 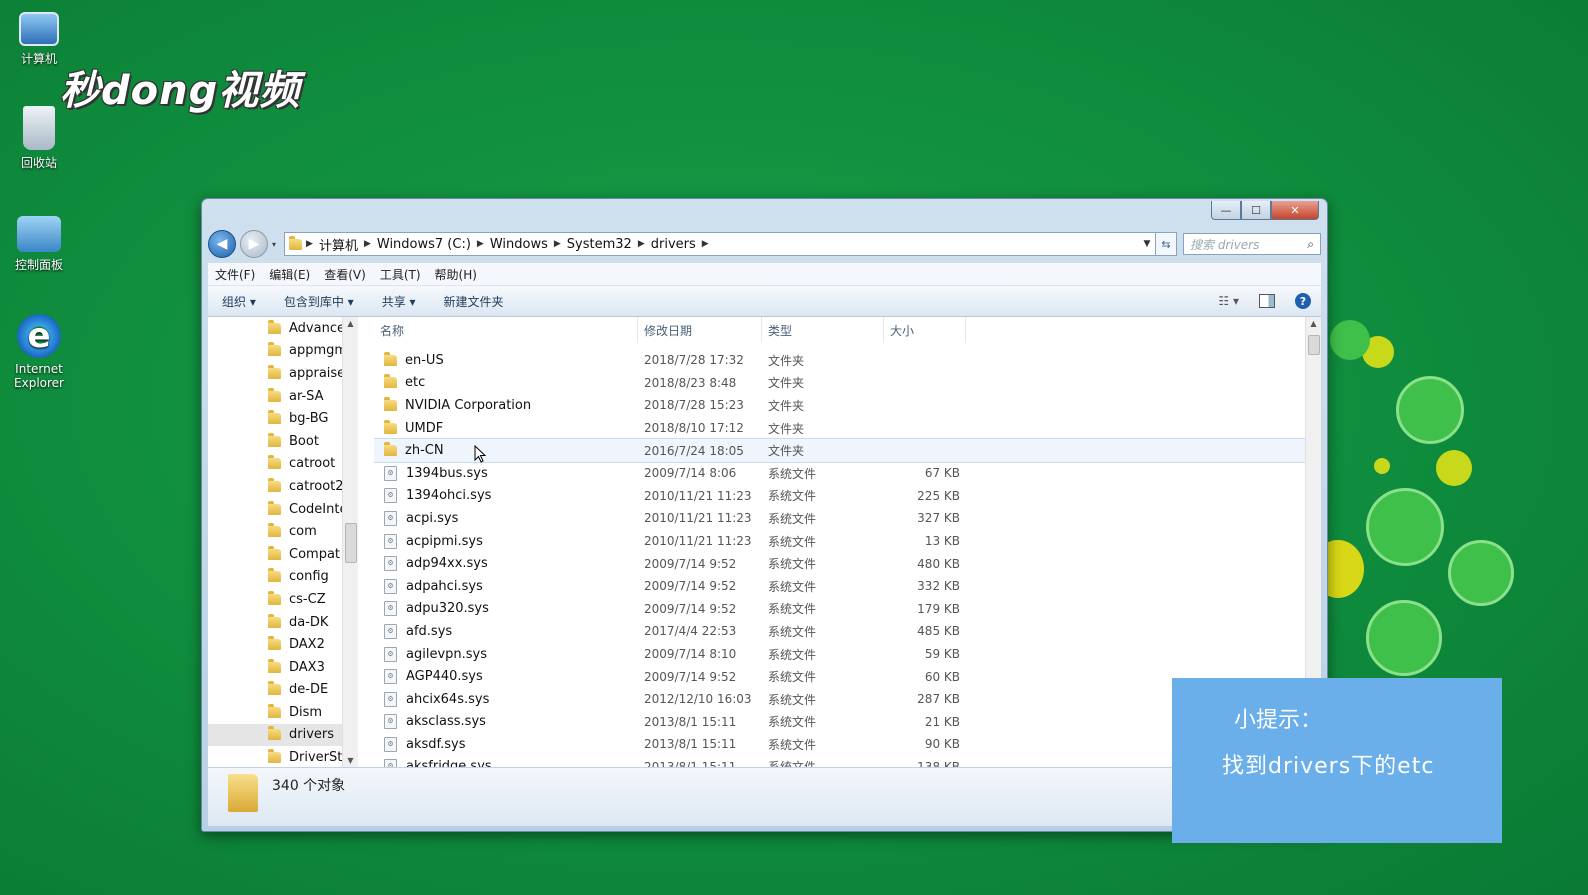 I want to click on column-headers: 名称 修改日期 类型 大小, so click(x=839, y=330).